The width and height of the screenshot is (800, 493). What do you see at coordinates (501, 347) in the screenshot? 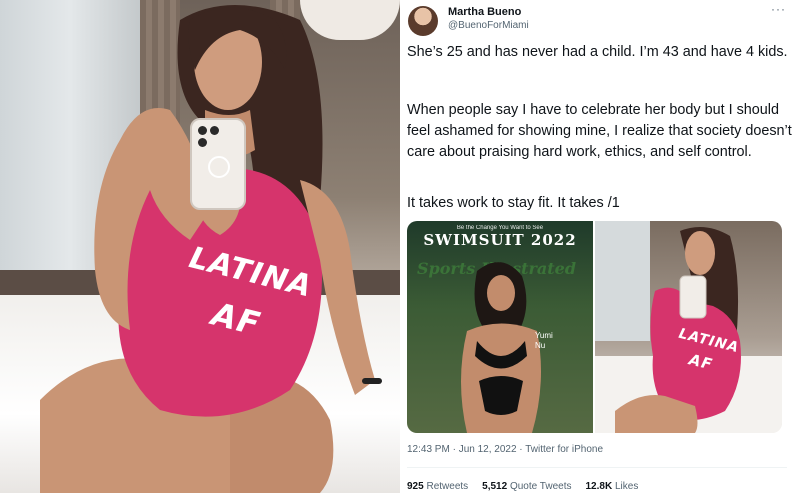
I see `cover-model-figure` at bounding box center [501, 347].